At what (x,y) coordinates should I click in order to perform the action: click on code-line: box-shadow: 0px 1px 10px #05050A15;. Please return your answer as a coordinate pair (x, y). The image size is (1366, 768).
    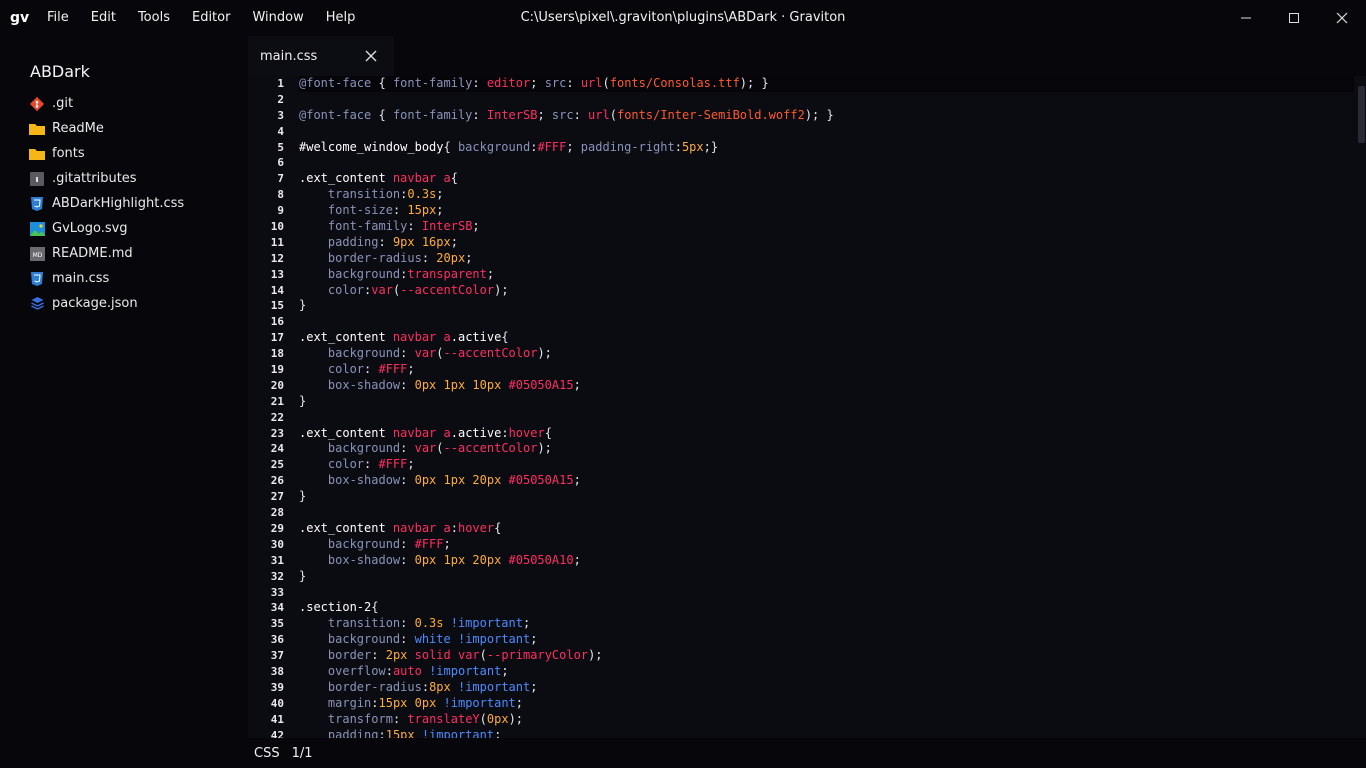
    Looking at the image, I should click on (826, 386).